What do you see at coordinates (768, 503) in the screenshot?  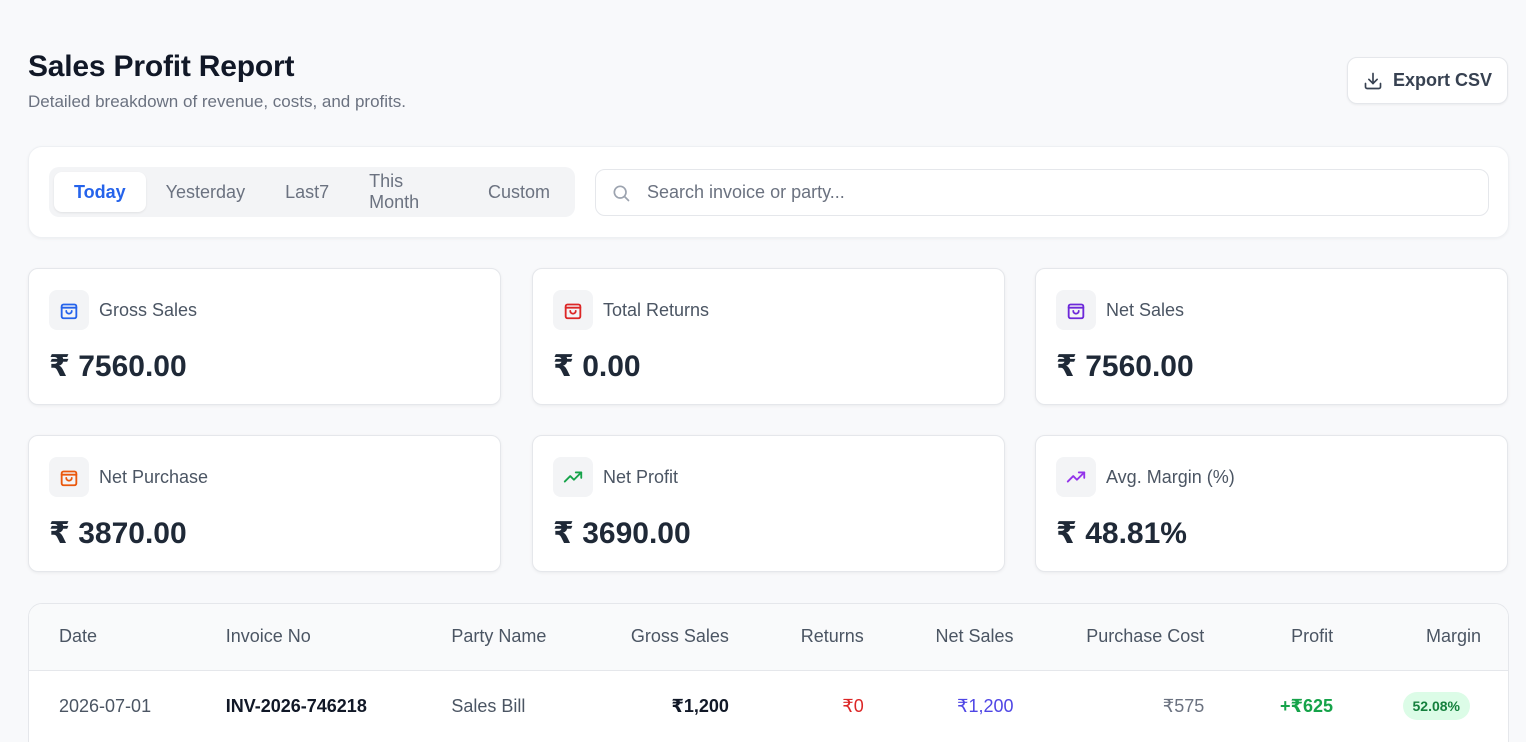 I see `stat-card-net-profit: Net Profit ₹ 3690.00` at bounding box center [768, 503].